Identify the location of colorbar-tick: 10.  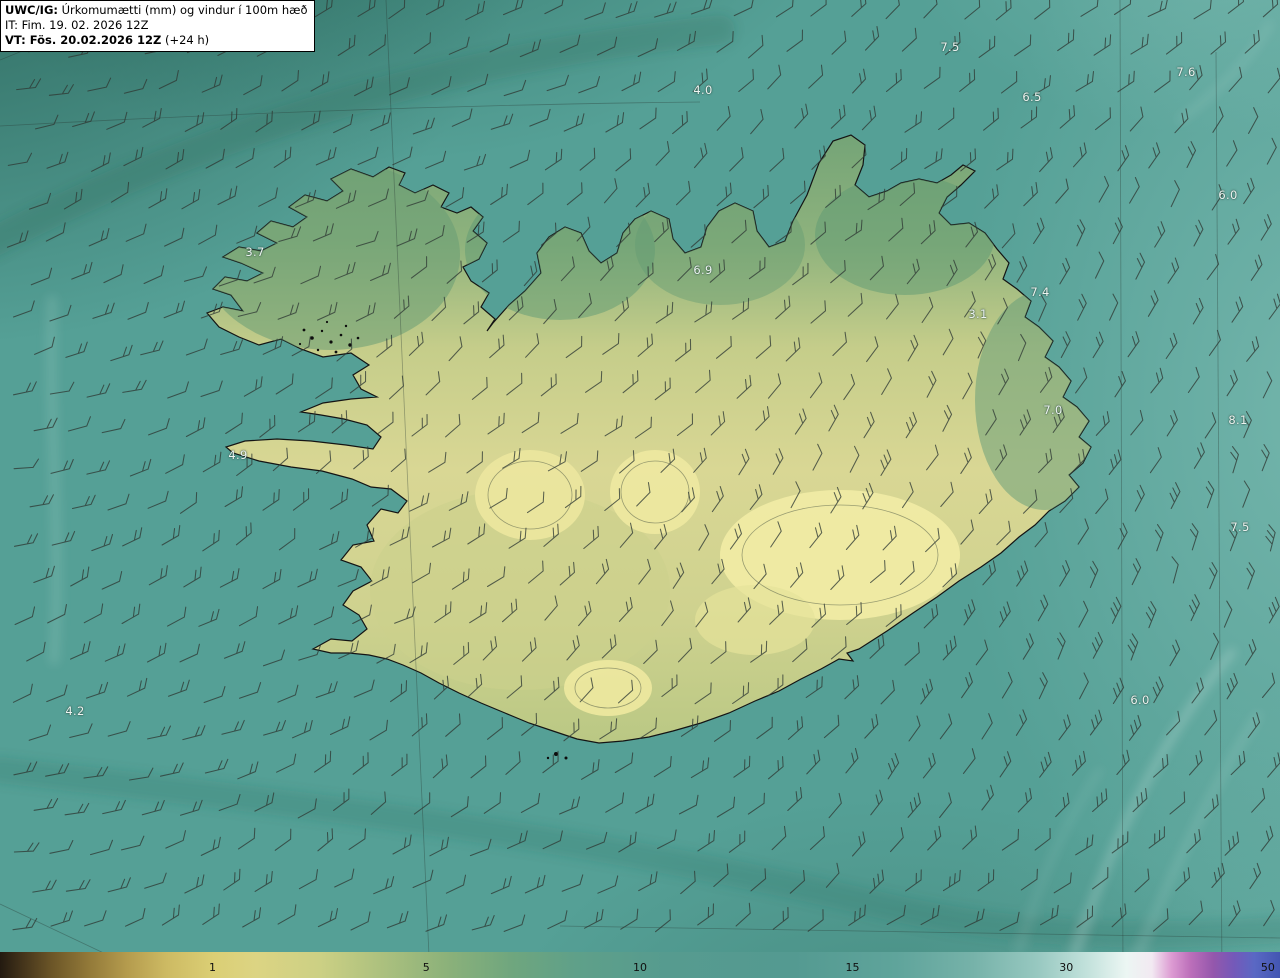
(640, 967).